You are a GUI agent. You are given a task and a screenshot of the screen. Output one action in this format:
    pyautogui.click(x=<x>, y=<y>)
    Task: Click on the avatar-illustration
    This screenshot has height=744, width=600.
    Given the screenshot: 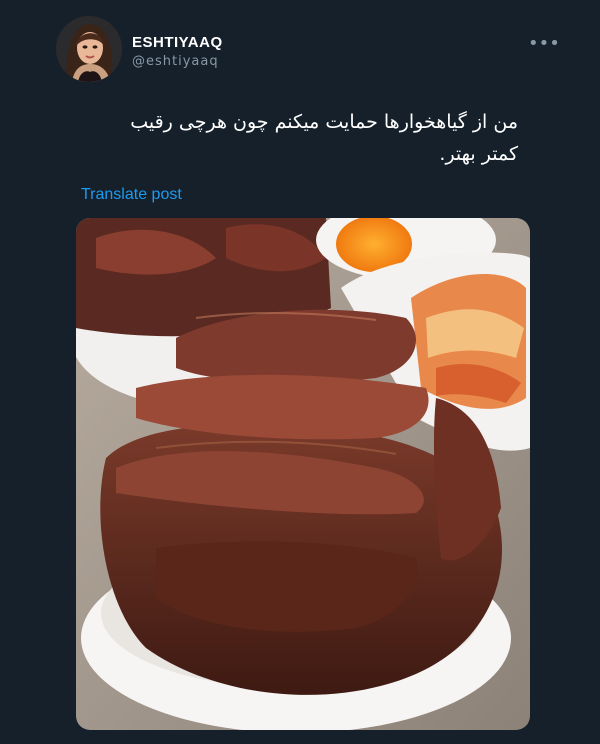 What is the action you would take?
    pyautogui.click(x=89, y=49)
    